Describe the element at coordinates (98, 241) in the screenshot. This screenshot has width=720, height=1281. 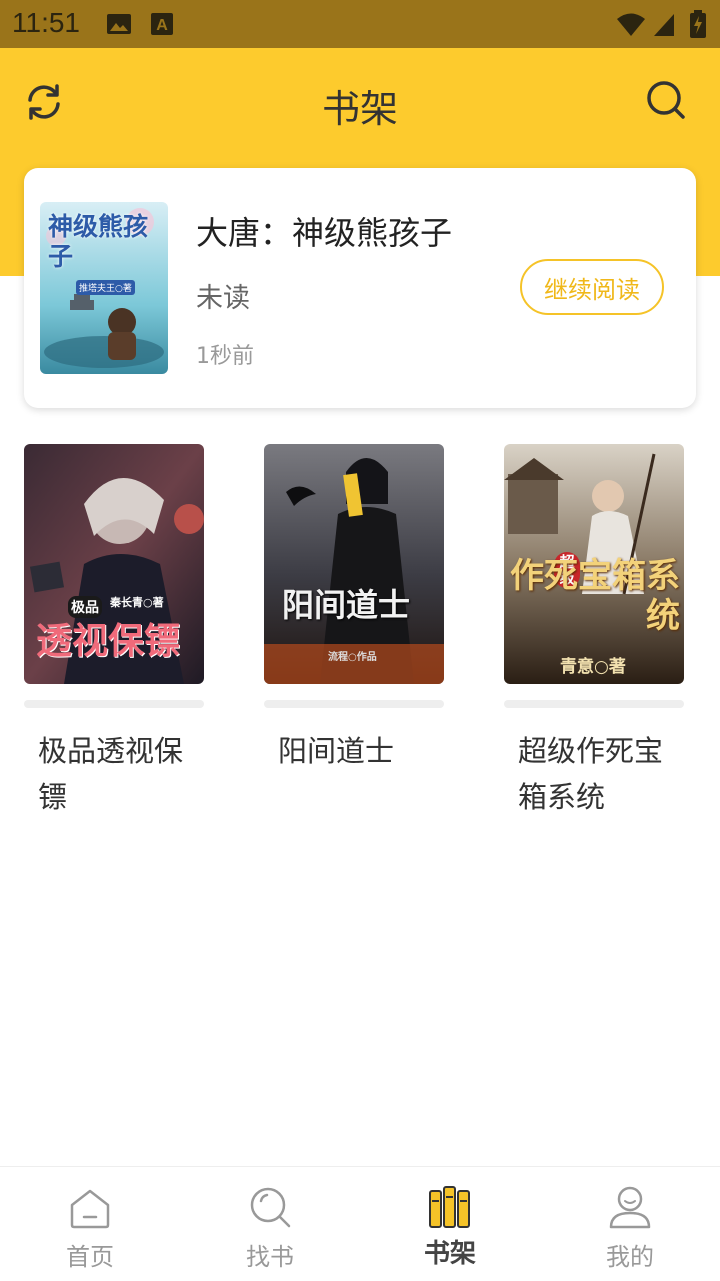
I see `recent-cover-title: 神级熊孩子` at that location.